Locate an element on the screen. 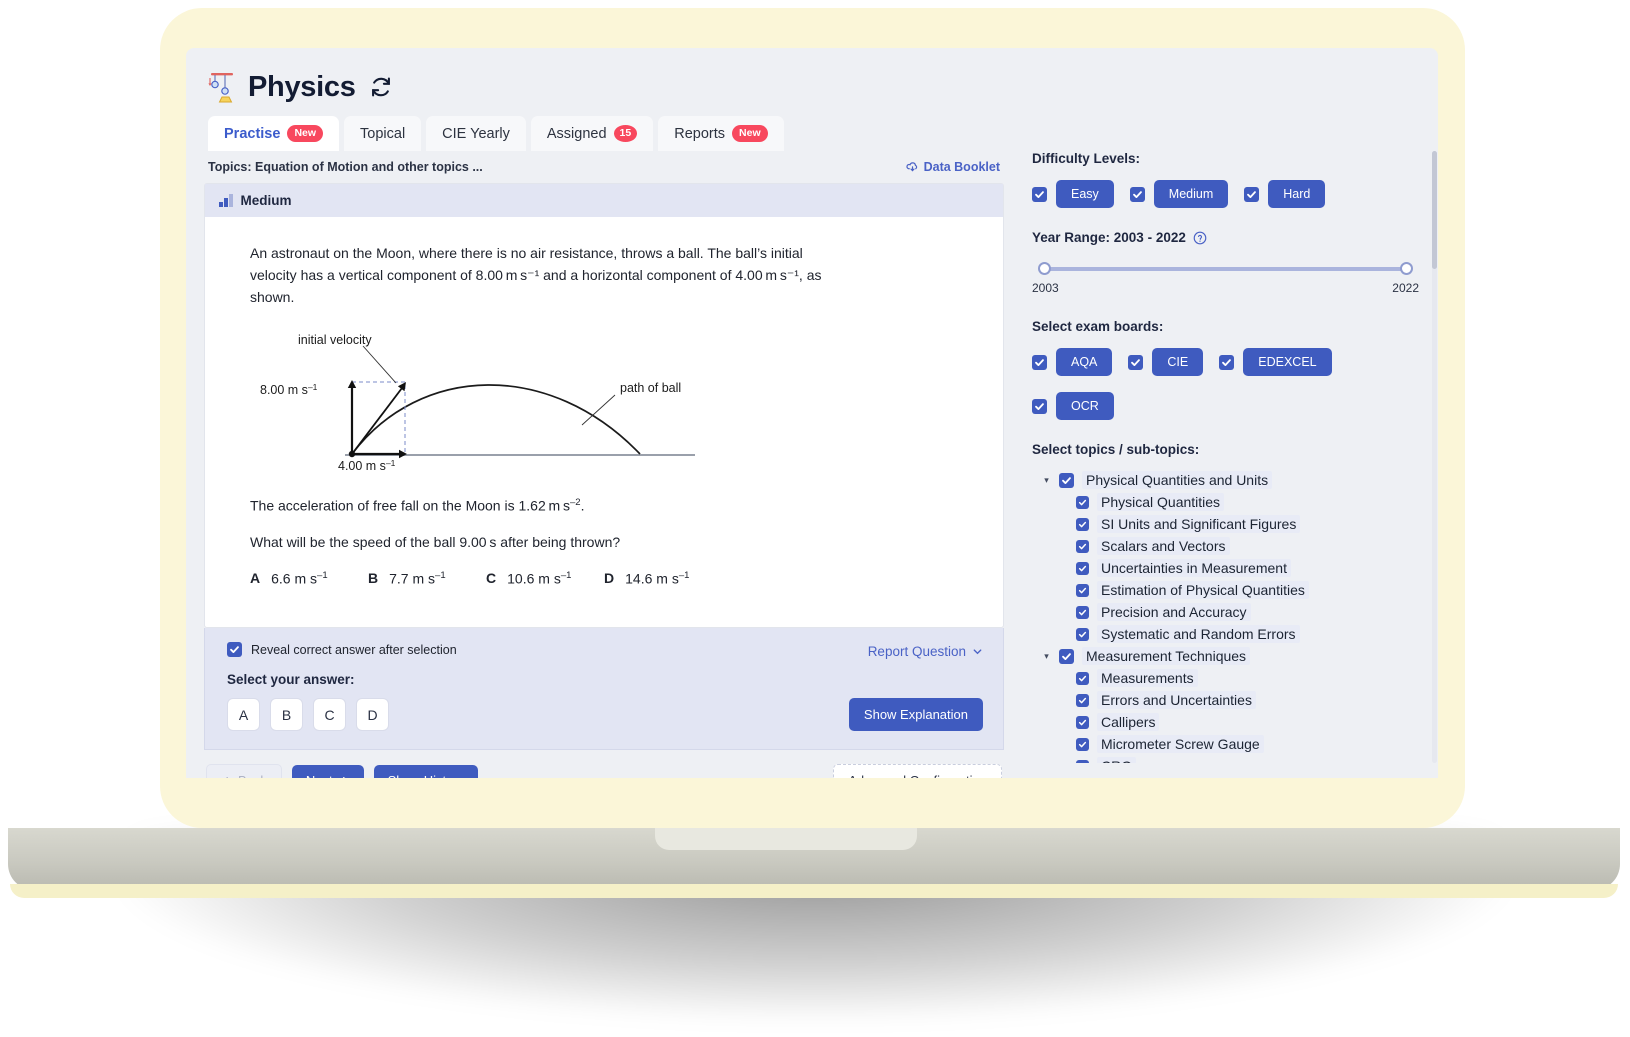  statement-exponent: –2 is located at coordinates (575, 503).